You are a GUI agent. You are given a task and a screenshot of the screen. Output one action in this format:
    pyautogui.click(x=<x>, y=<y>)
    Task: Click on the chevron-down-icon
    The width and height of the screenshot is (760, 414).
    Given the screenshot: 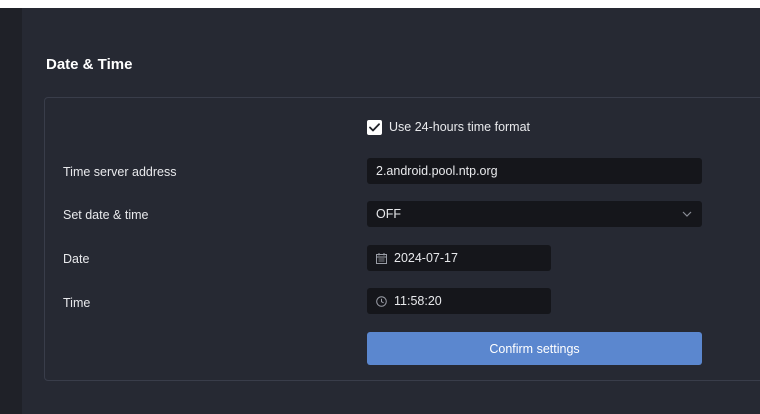 What is the action you would take?
    pyautogui.click(x=687, y=214)
    